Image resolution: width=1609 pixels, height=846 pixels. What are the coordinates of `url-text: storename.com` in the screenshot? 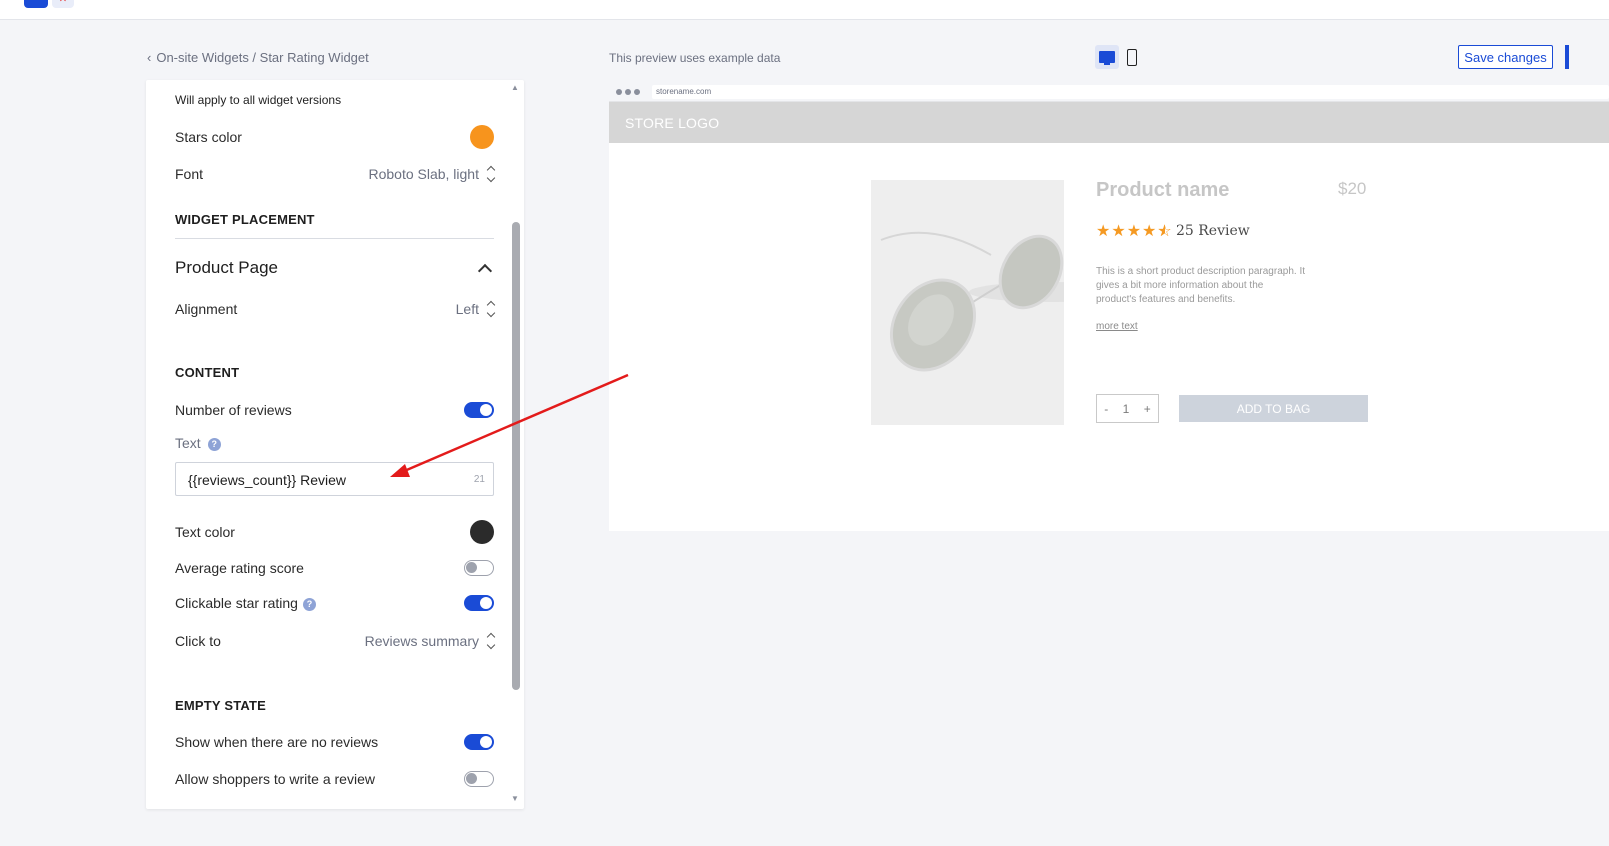 It's located at (1130, 92).